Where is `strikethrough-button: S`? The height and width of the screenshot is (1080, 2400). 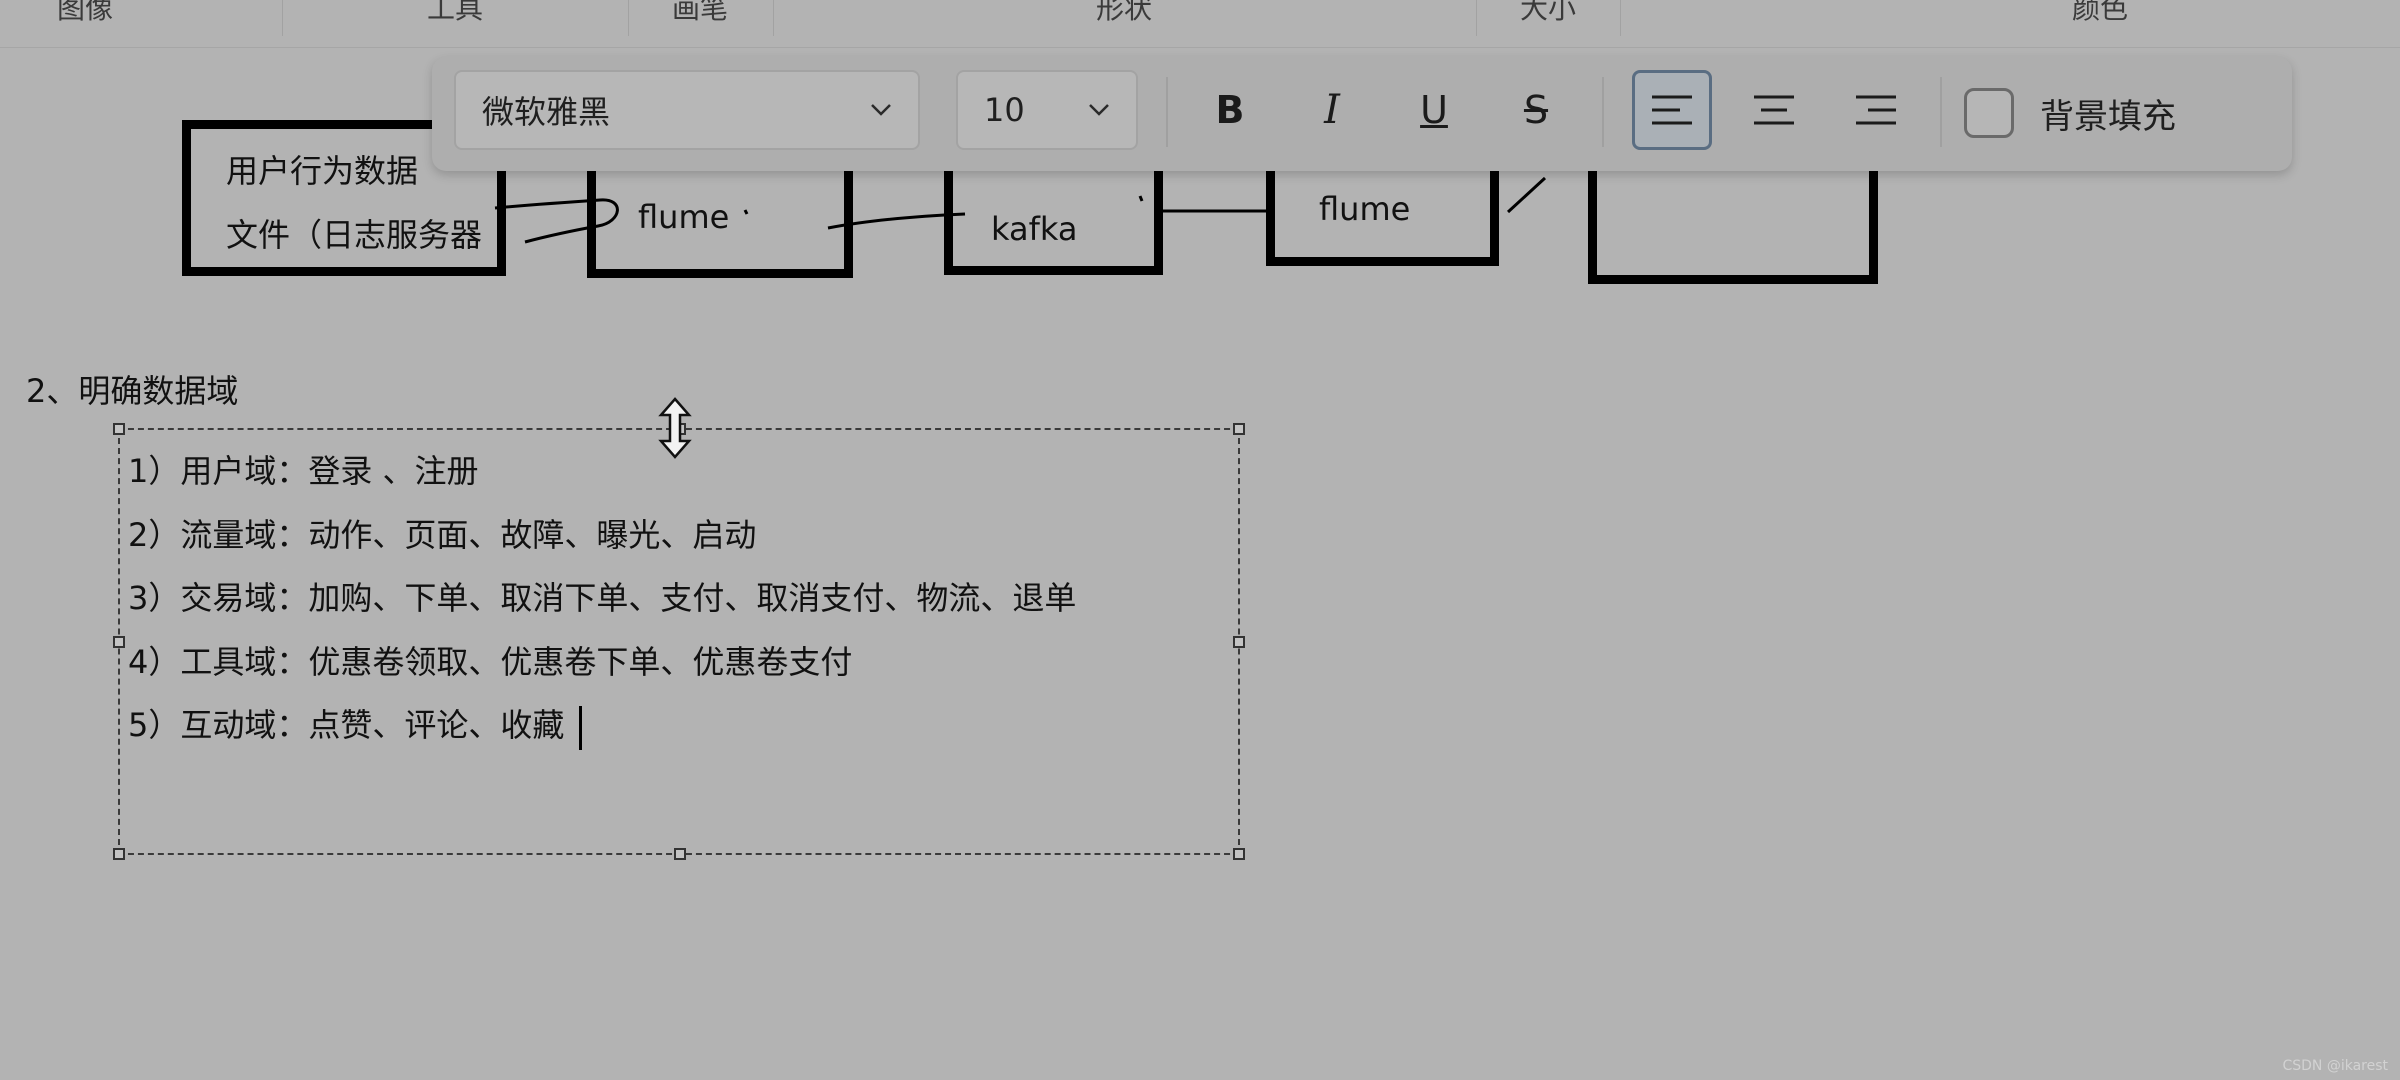 strikethrough-button: S is located at coordinates (1536, 110).